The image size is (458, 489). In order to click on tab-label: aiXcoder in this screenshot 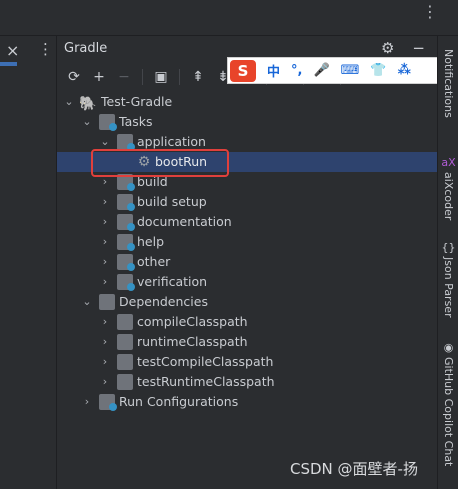, I will do `click(448, 196)`.